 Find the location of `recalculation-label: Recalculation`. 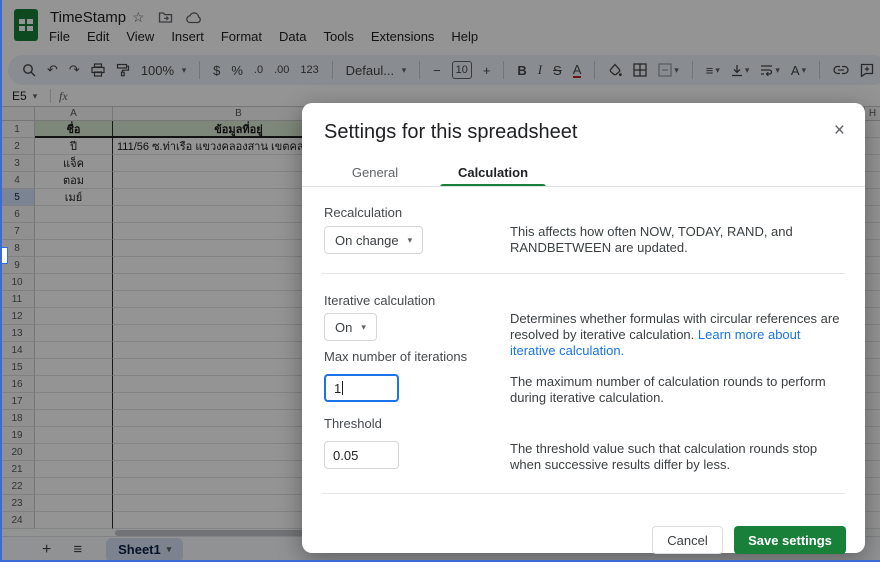

recalculation-label: Recalculation is located at coordinates (363, 212).